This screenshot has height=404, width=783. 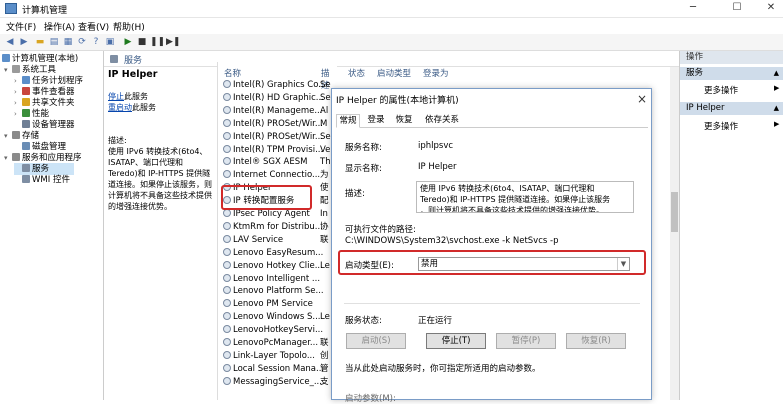 I want to click on table-row: LenovoPcManager... 联, so click(x=278, y=343).